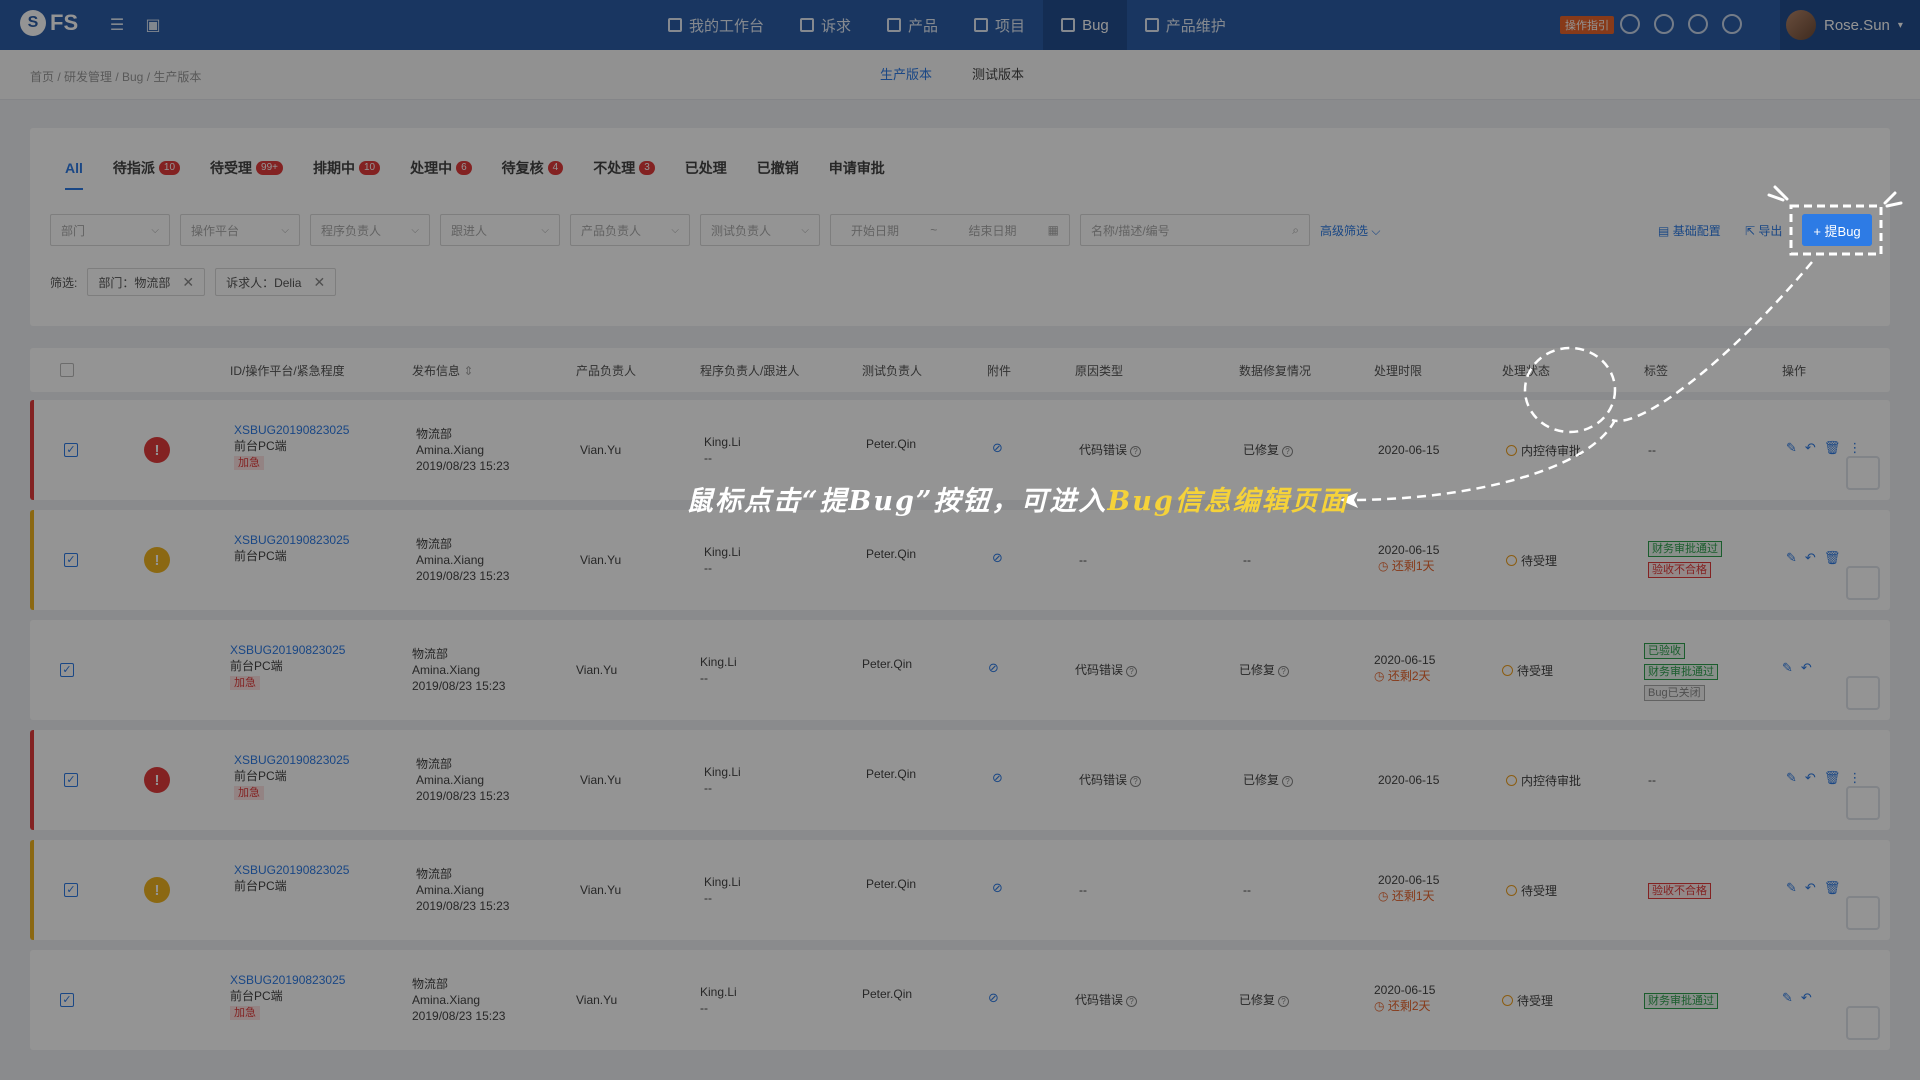 The height and width of the screenshot is (1080, 1920). I want to click on compass-icon, so click(1630, 24).